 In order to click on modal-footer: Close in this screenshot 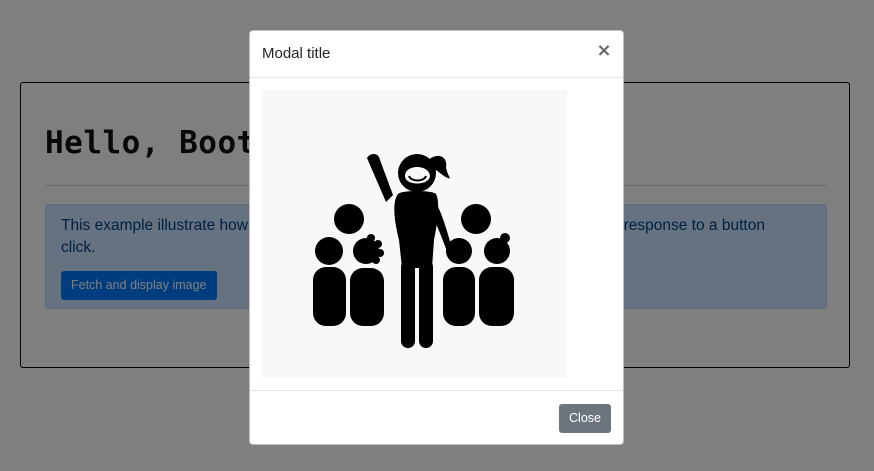, I will do `click(436, 417)`.